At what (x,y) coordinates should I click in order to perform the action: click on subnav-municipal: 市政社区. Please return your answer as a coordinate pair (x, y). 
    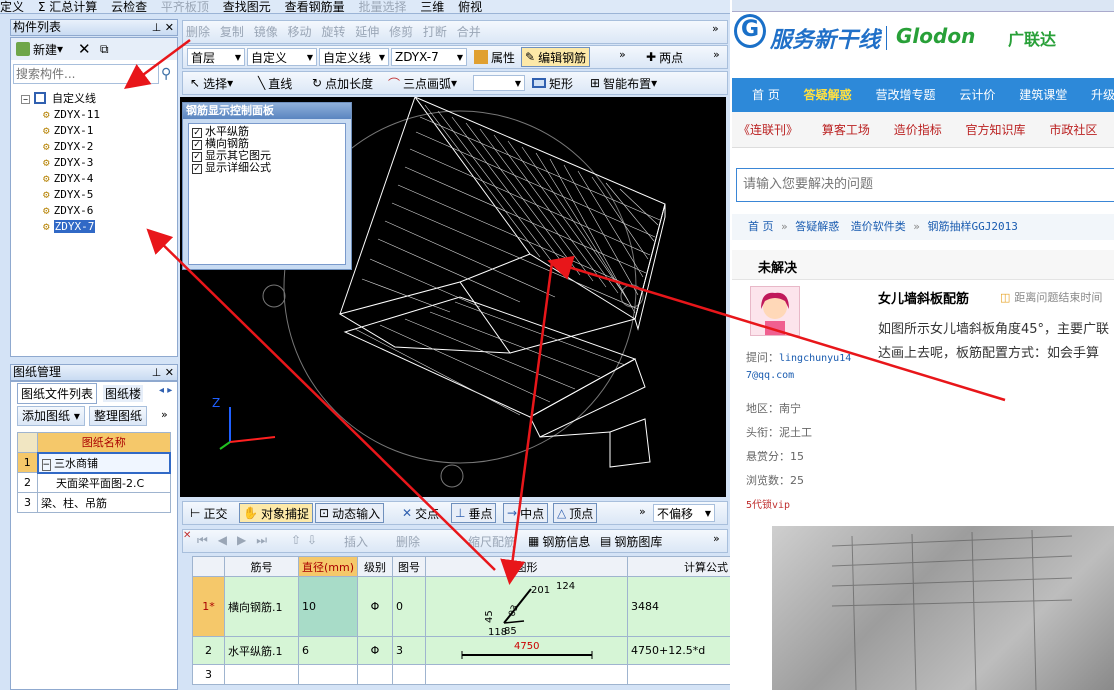
    Looking at the image, I should click on (1073, 130).